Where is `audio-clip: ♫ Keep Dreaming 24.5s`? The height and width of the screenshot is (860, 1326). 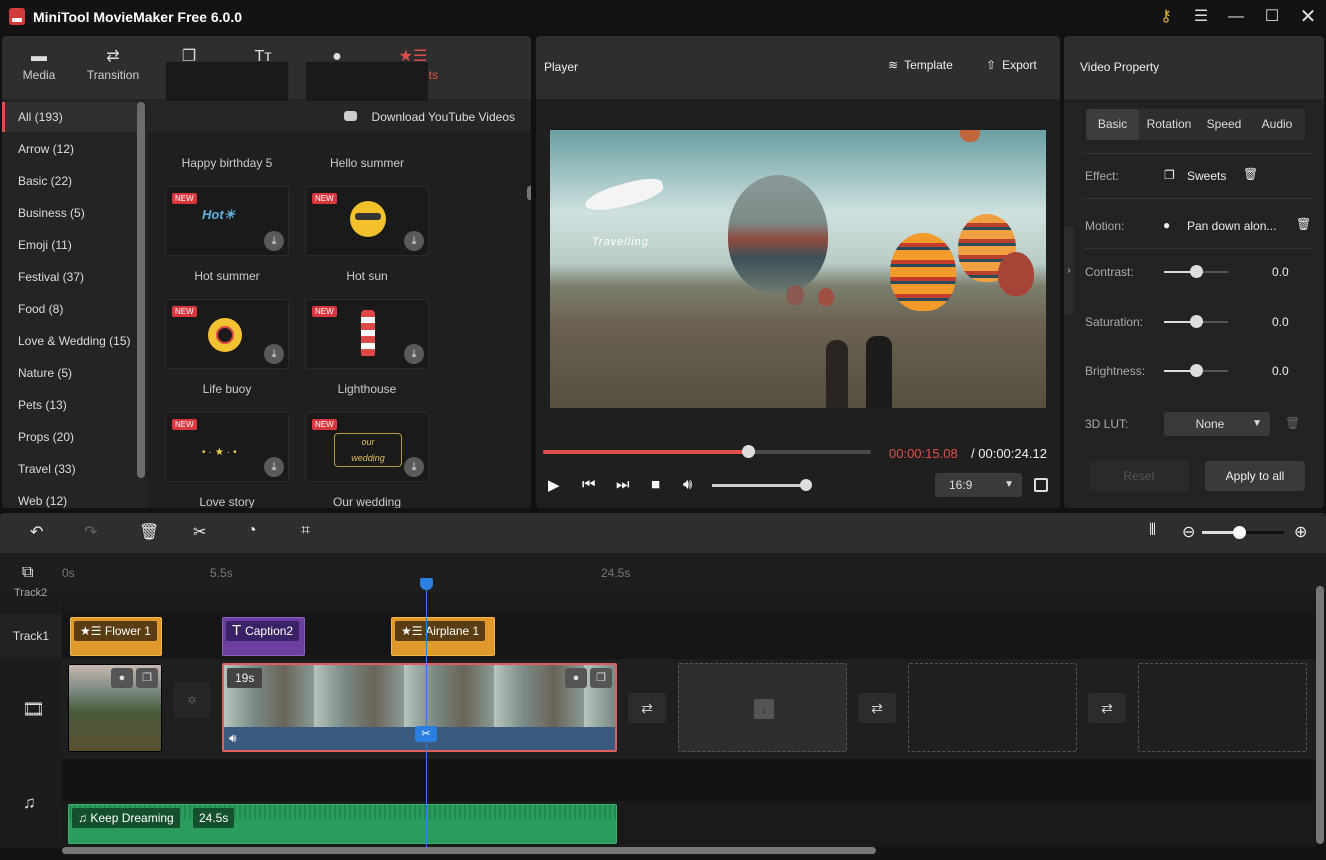
audio-clip: ♫ Keep Dreaming 24.5s is located at coordinates (342, 824).